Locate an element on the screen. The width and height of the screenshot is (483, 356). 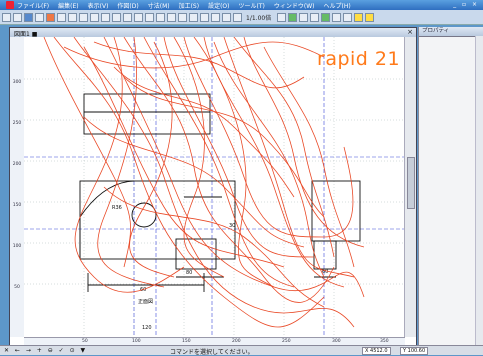
drawing-text-label: 正面図 is located at coordinates (145, 302).